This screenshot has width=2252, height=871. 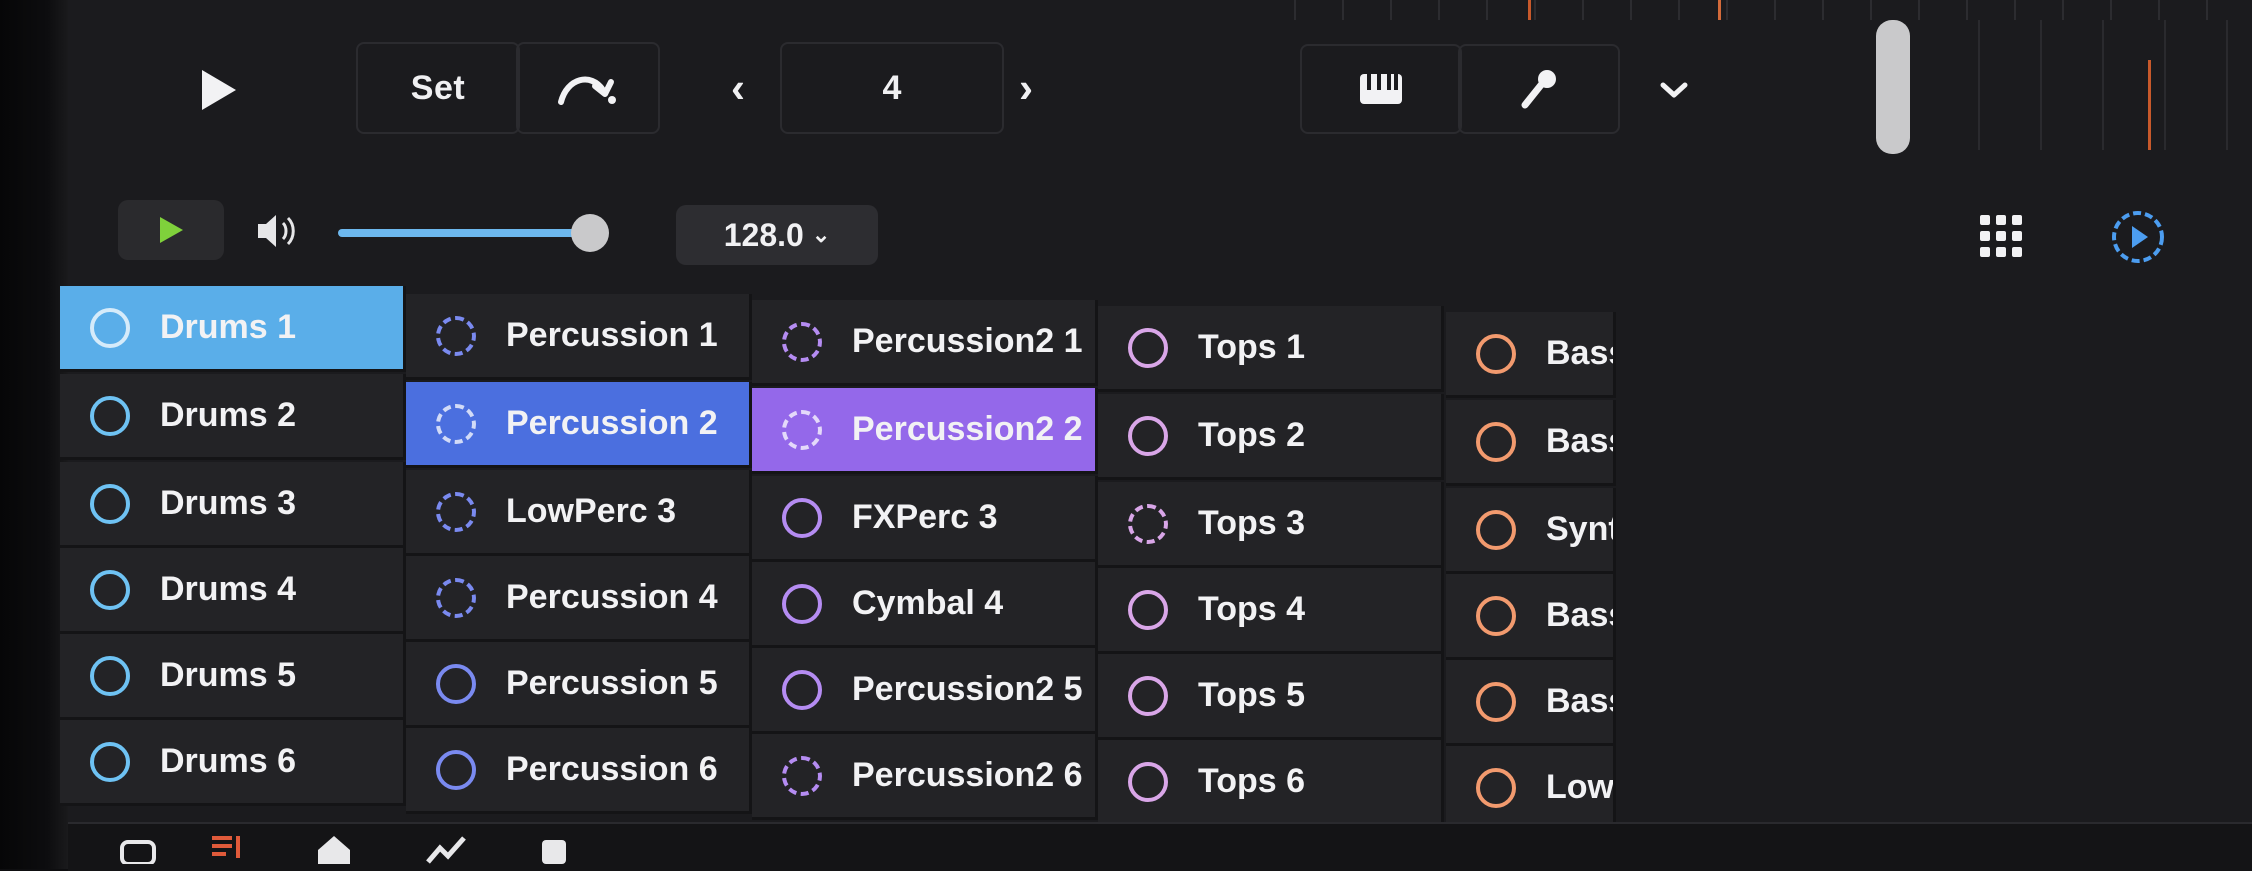 I want to click on redo-button, so click(x=588, y=88).